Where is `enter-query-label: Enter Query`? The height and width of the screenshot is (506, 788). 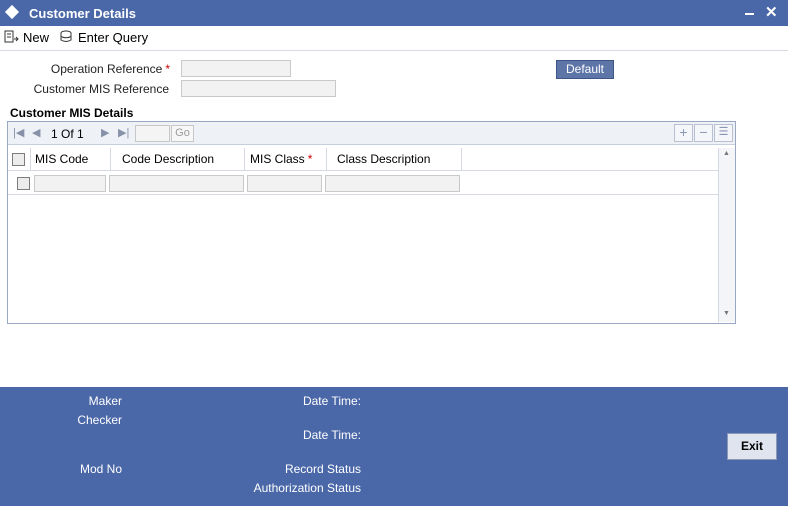 enter-query-label: Enter Query is located at coordinates (113, 37).